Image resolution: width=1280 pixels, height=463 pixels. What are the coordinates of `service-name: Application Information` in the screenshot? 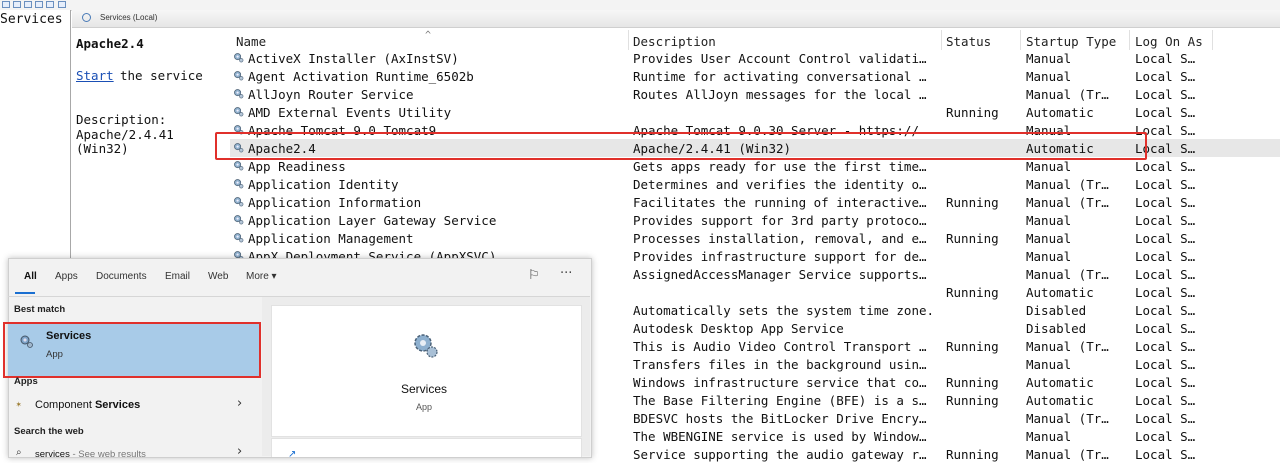 It's located at (335, 202).